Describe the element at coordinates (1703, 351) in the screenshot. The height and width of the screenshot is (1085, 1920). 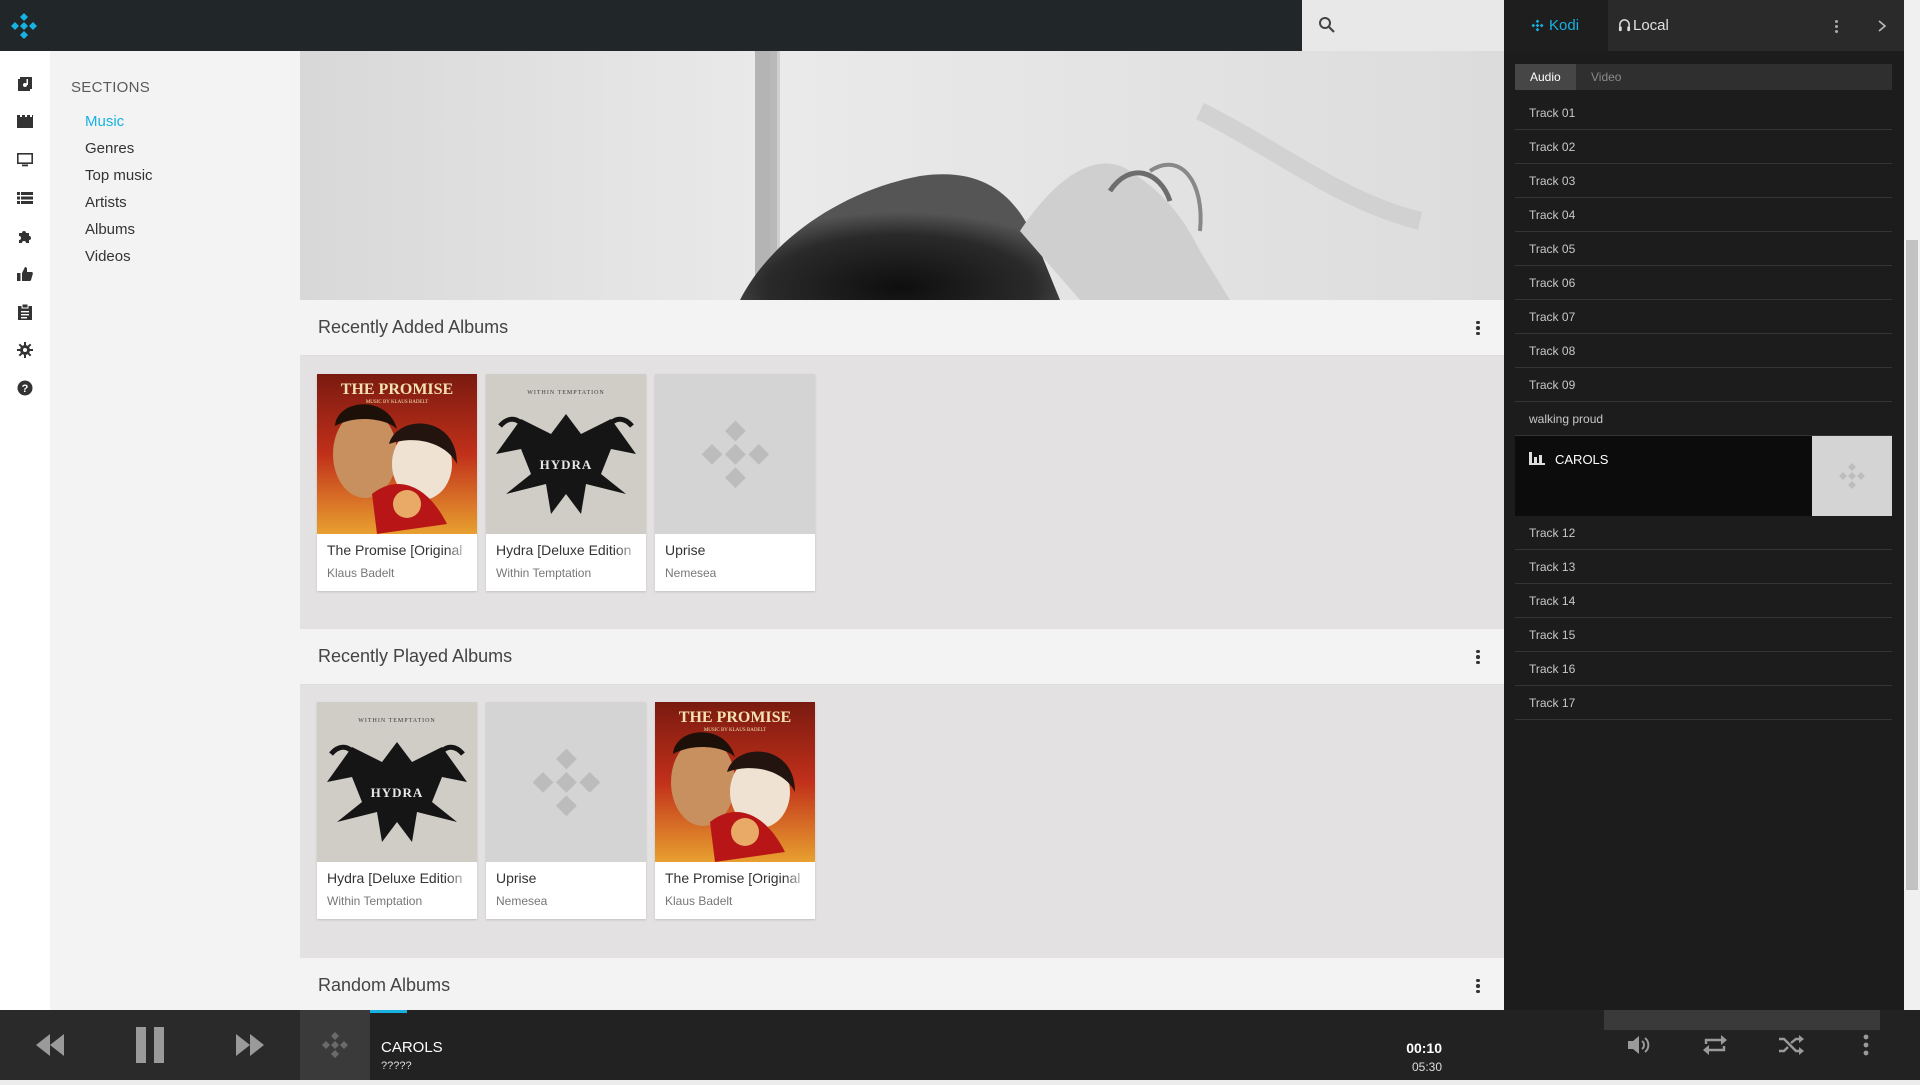
I see `track-row: Track 08` at that location.